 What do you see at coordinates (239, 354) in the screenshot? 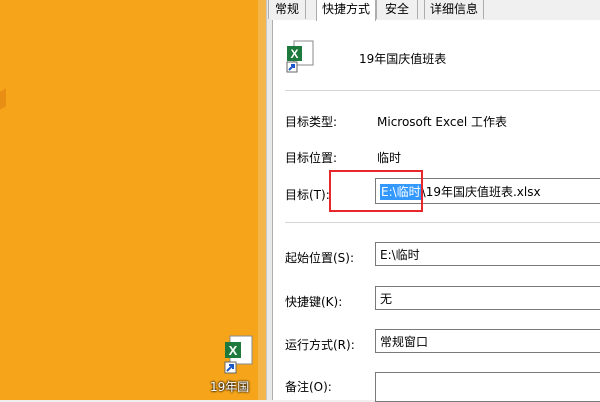
I see `excel-shortcut-desktop-icon: X` at bounding box center [239, 354].